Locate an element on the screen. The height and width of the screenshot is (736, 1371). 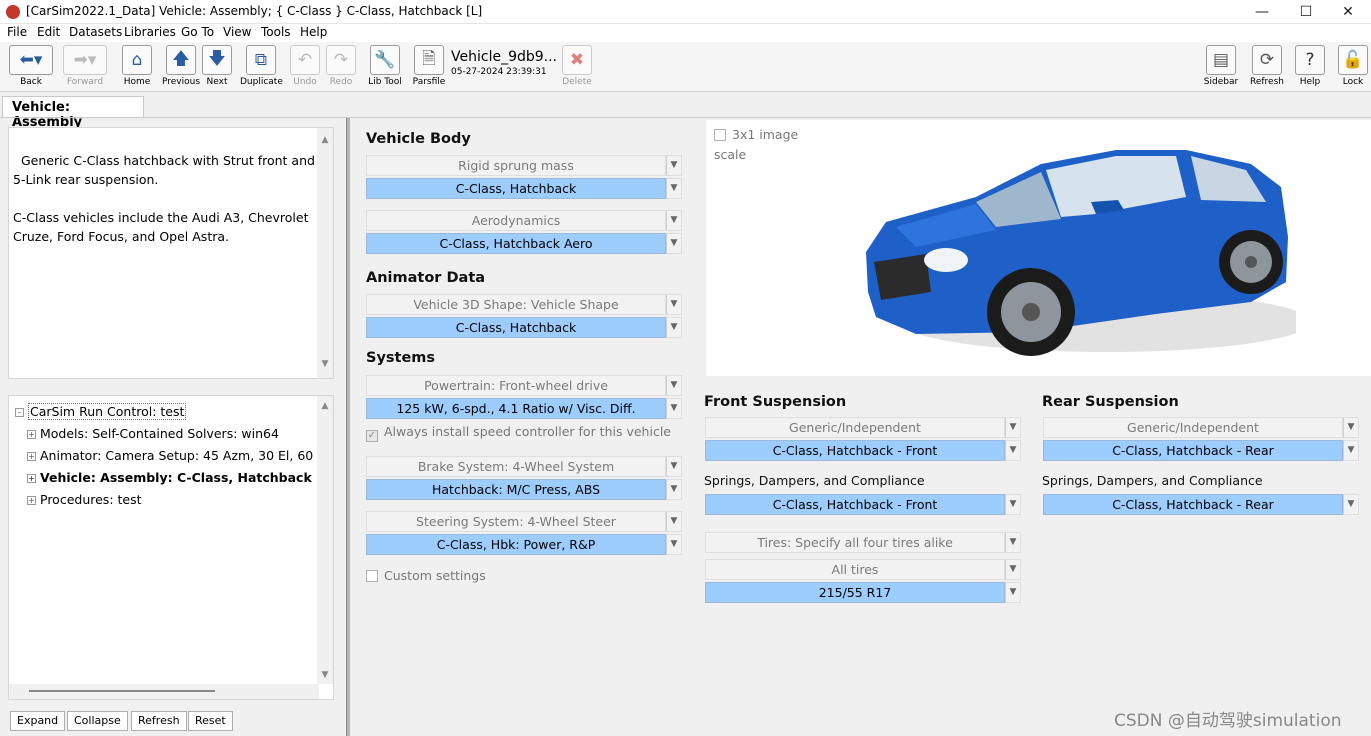
maximize-icon: ☐ is located at coordinates (1306, 12).